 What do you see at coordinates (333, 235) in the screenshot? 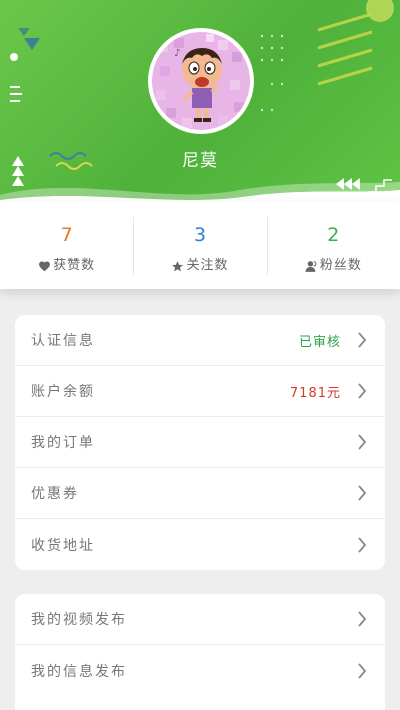
I see `stat-value: 2` at bounding box center [333, 235].